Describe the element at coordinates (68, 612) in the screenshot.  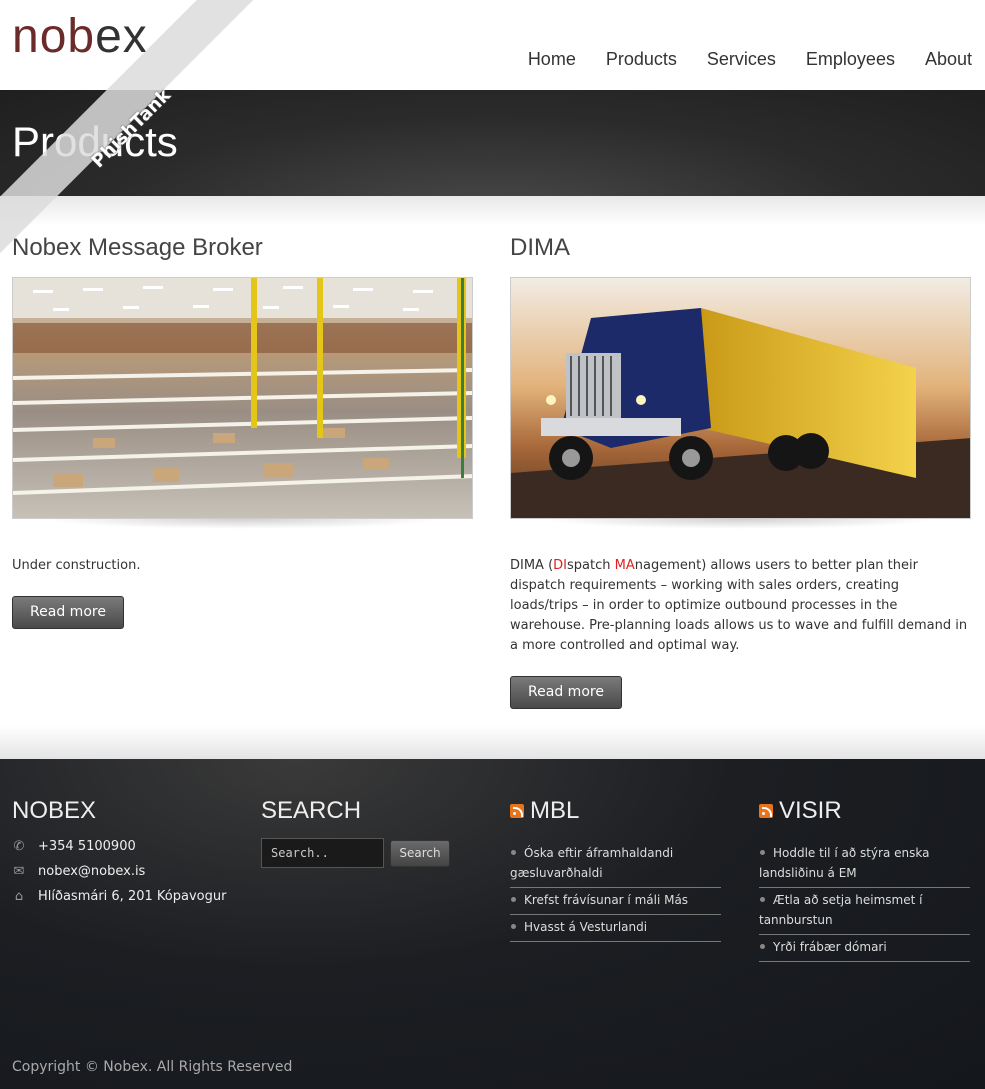
I see `read-more-button-broker: Read more` at that location.